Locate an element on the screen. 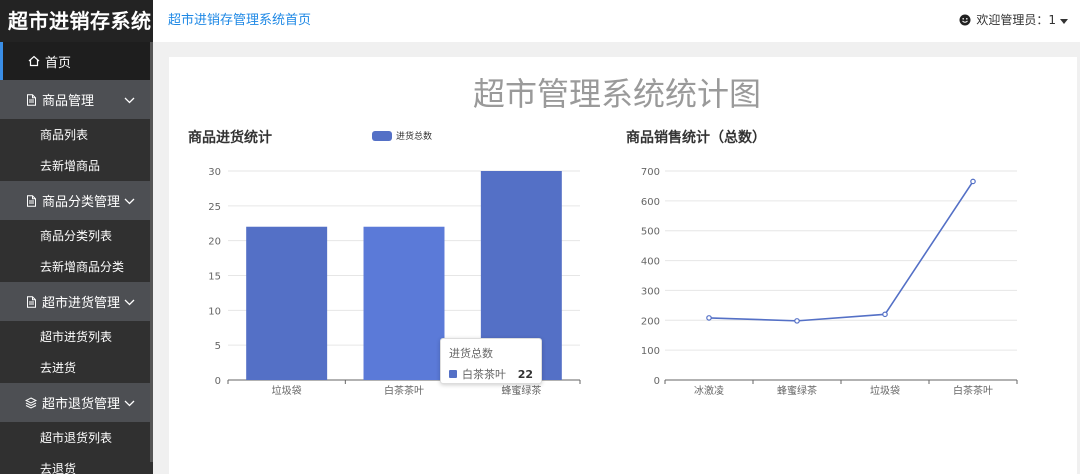 The height and width of the screenshot is (474, 1080). bar-chart-legend: 进货总数 is located at coordinates (402, 135).